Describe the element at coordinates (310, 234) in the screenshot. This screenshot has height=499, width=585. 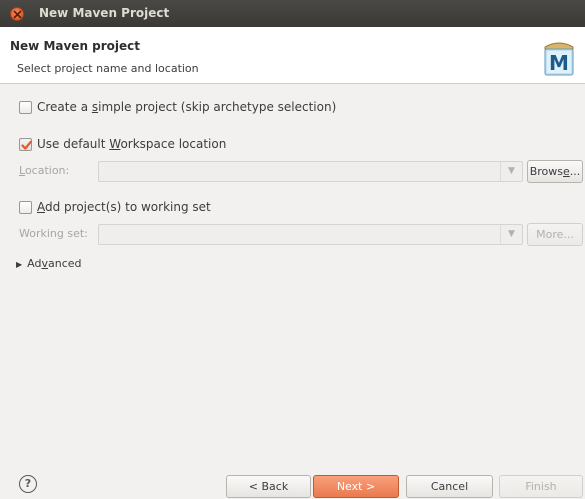
I see `working-set-combo: ▼` at that location.